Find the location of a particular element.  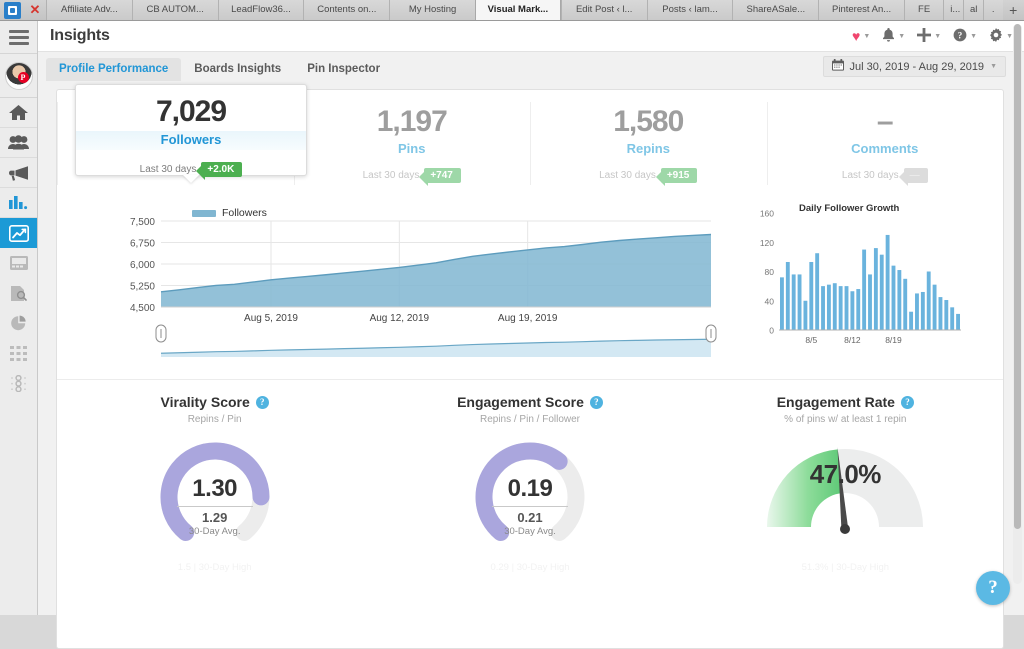

svg-text: Aug 19, 2019 is located at coordinates (528, 318).